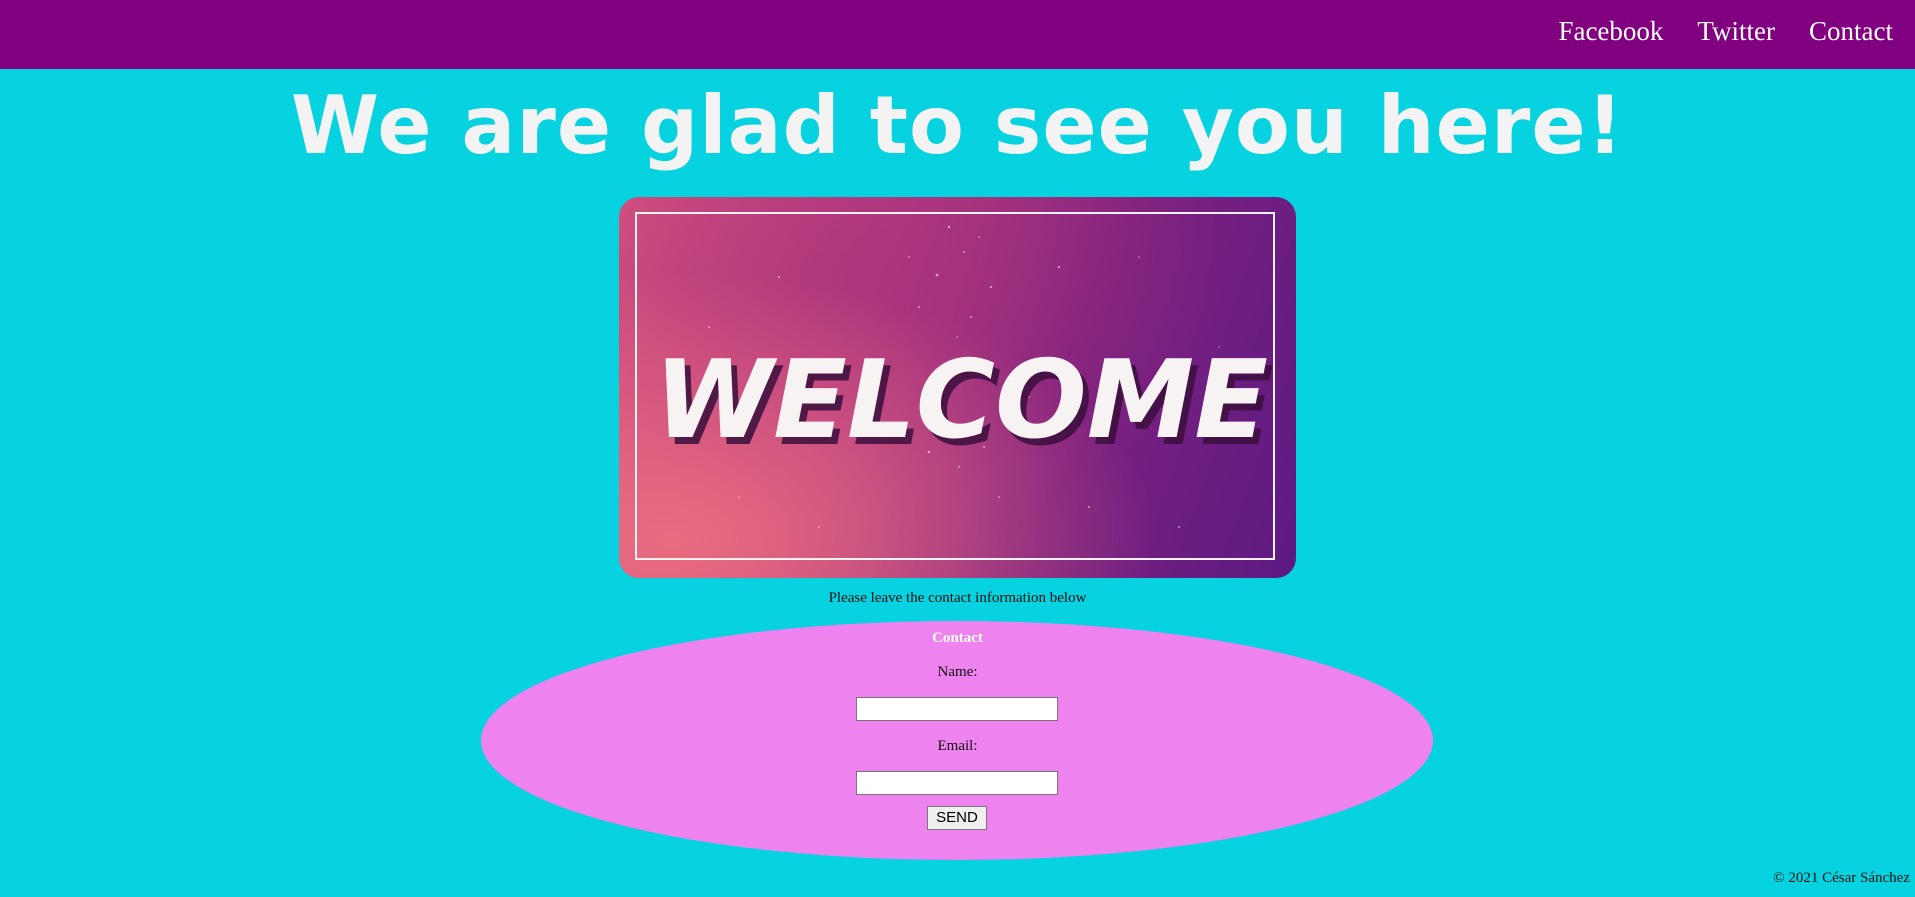 This screenshot has width=1915, height=897. I want to click on contact-form-title: Contact, so click(957, 638).